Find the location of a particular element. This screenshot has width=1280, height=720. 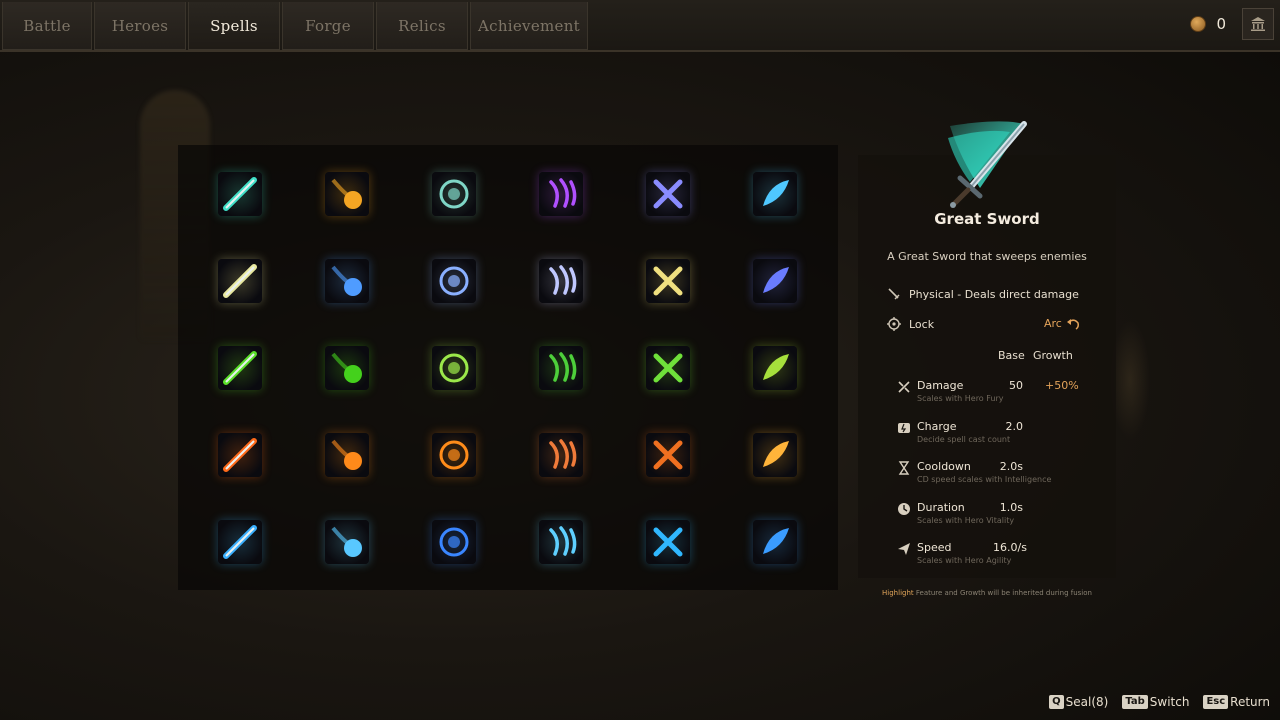

hint-key: Q is located at coordinates (1056, 702).